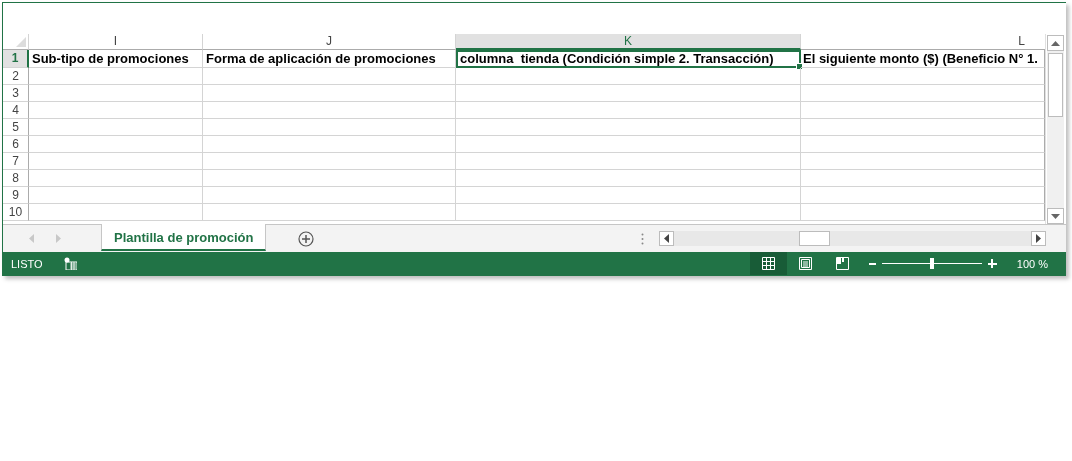  I want to click on left-arrow-icon, so click(666, 238).